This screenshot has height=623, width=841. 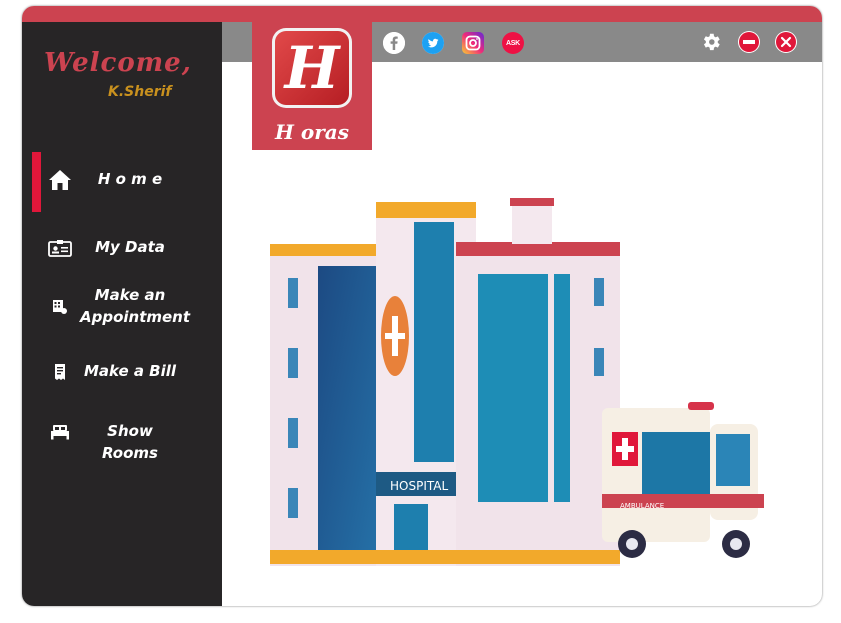 What do you see at coordinates (36, 182) in the screenshot?
I see `active-indicator` at bounding box center [36, 182].